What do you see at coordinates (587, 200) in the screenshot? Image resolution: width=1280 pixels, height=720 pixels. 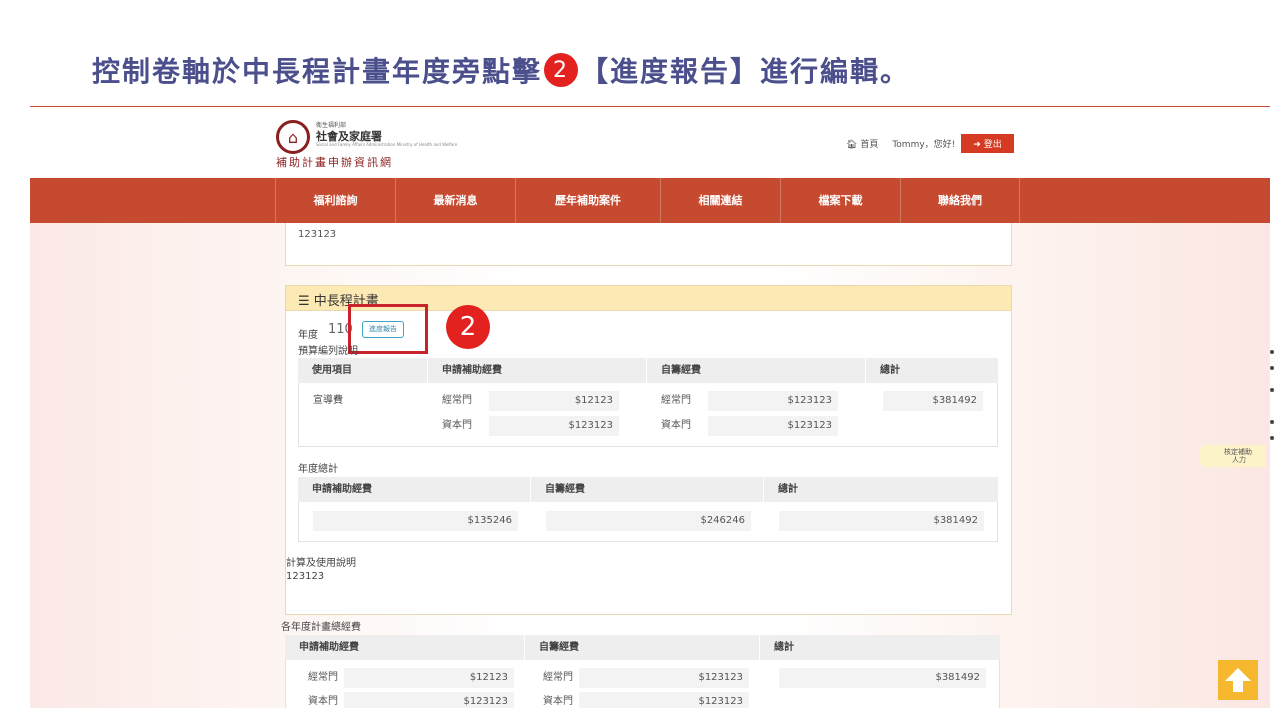 I see `nav-past-cases: 歷年補助案件` at bounding box center [587, 200].